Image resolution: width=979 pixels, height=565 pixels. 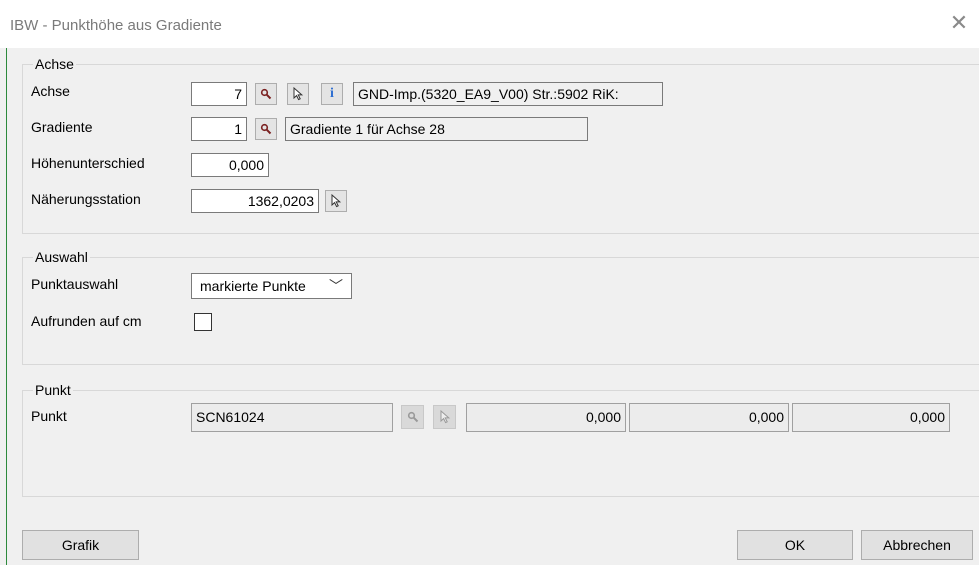 What do you see at coordinates (86, 199) in the screenshot?
I see `naeherungsstation-label: Näherungsstation` at bounding box center [86, 199].